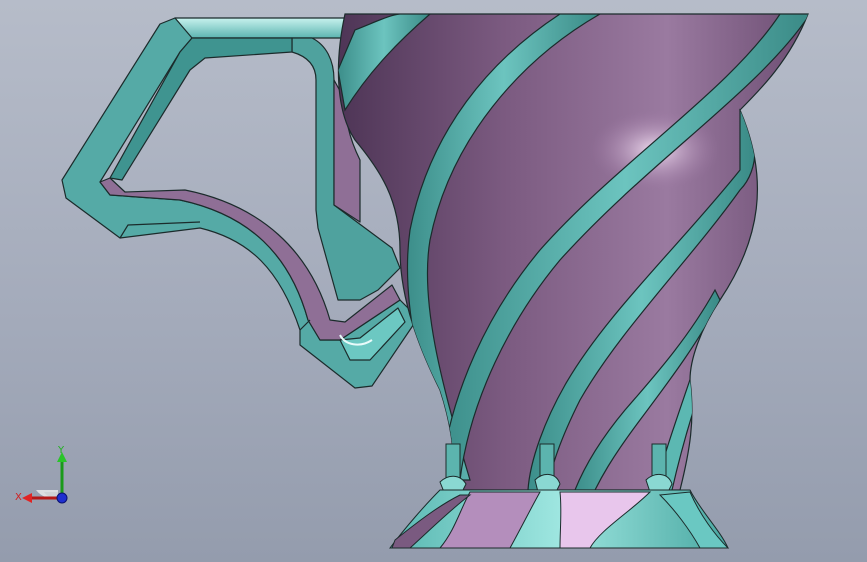 The height and width of the screenshot is (562, 867). Describe the element at coordinates (260, 28) in the screenshot. I see `handle-top-bar` at that location.